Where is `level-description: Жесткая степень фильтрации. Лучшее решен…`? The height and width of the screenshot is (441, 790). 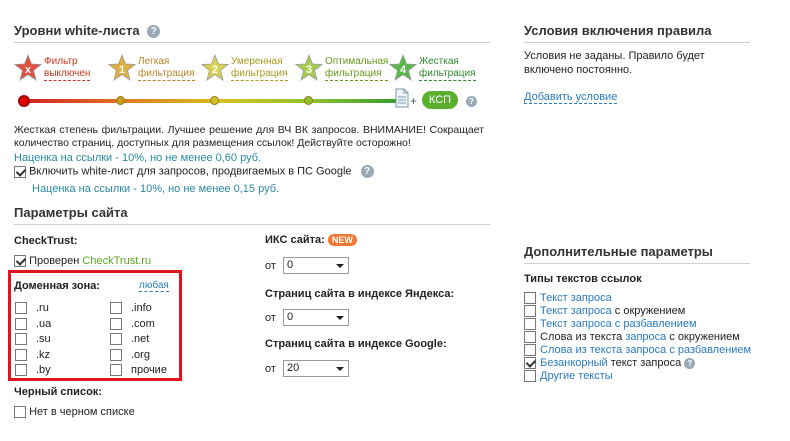
level-description: Жесткая степень фильтрации. Лучшее решен… is located at coordinates (249, 136).